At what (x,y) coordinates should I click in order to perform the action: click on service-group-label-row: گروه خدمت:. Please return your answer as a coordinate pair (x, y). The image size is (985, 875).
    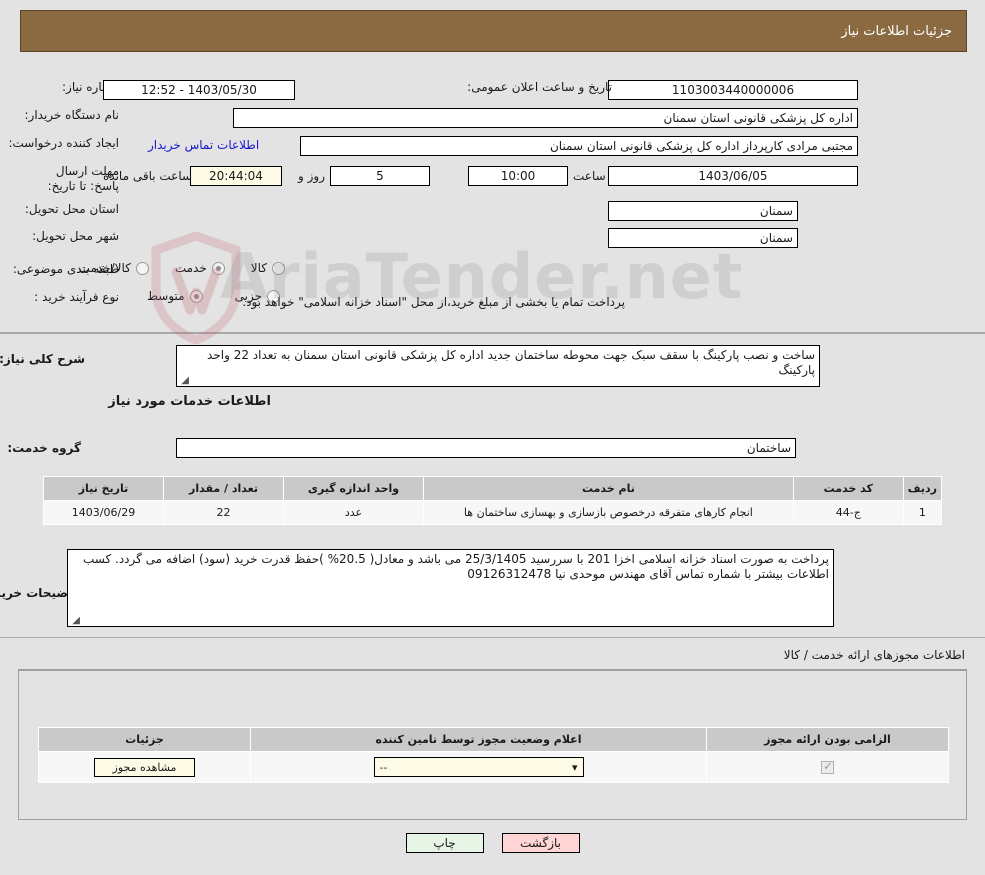
    Looking at the image, I should click on (44, 448).